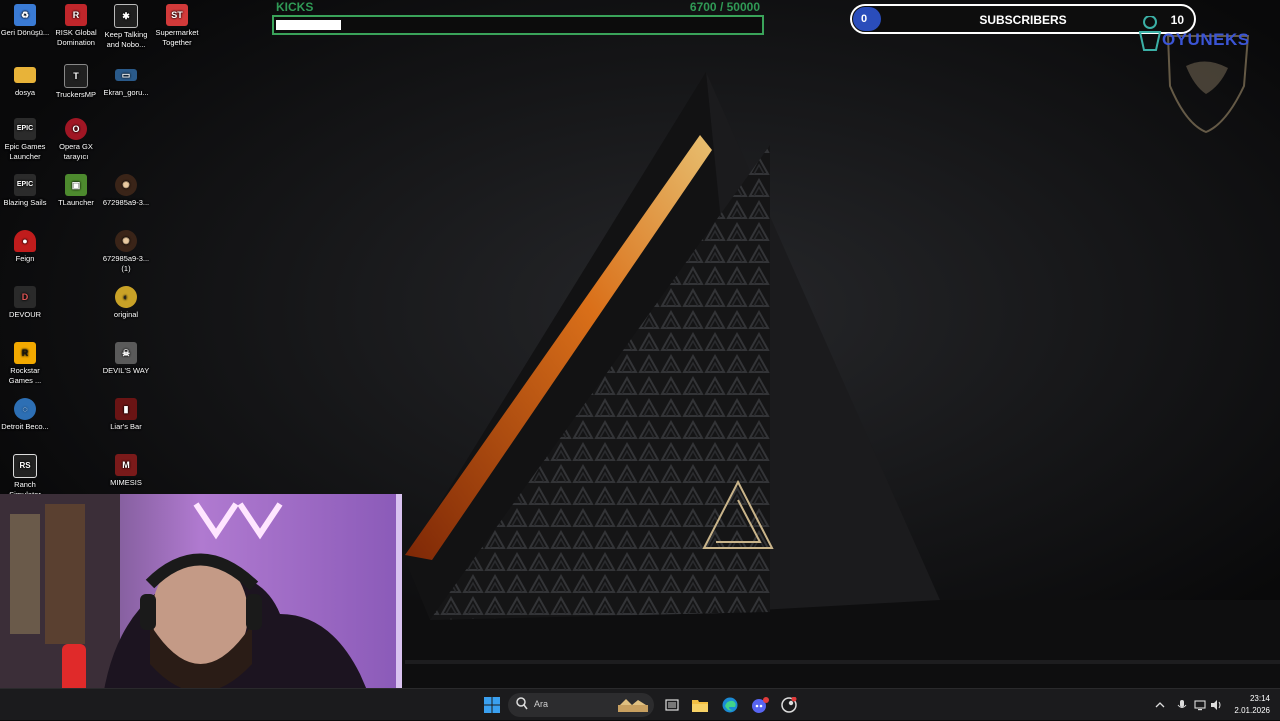 This screenshot has height=721, width=1280. What do you see at coordinates (25, 297) in the screenshot?
I see `devour-game-icon: D` at bounding box center [25, 297].